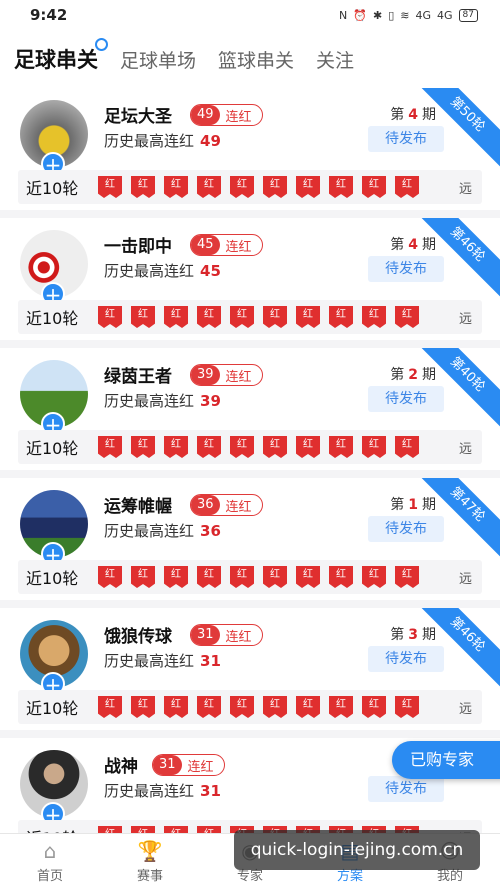 This screenshot has height=889, width=500. I want to click on streak-badge: 39 连红, so click(226, 375).